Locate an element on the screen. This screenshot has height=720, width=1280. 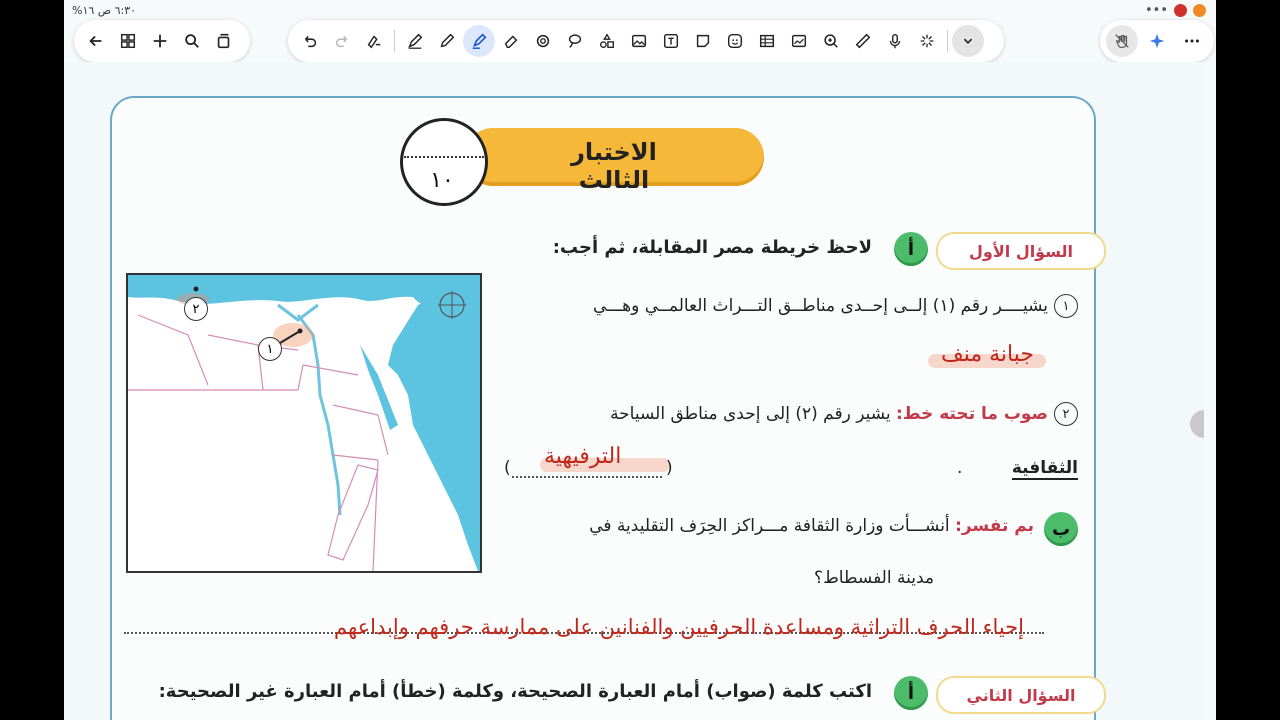
q1-item2-text: يشير رقم (٢) إلى إحدى مناطق السياحة is located at coordinates (750, 414).